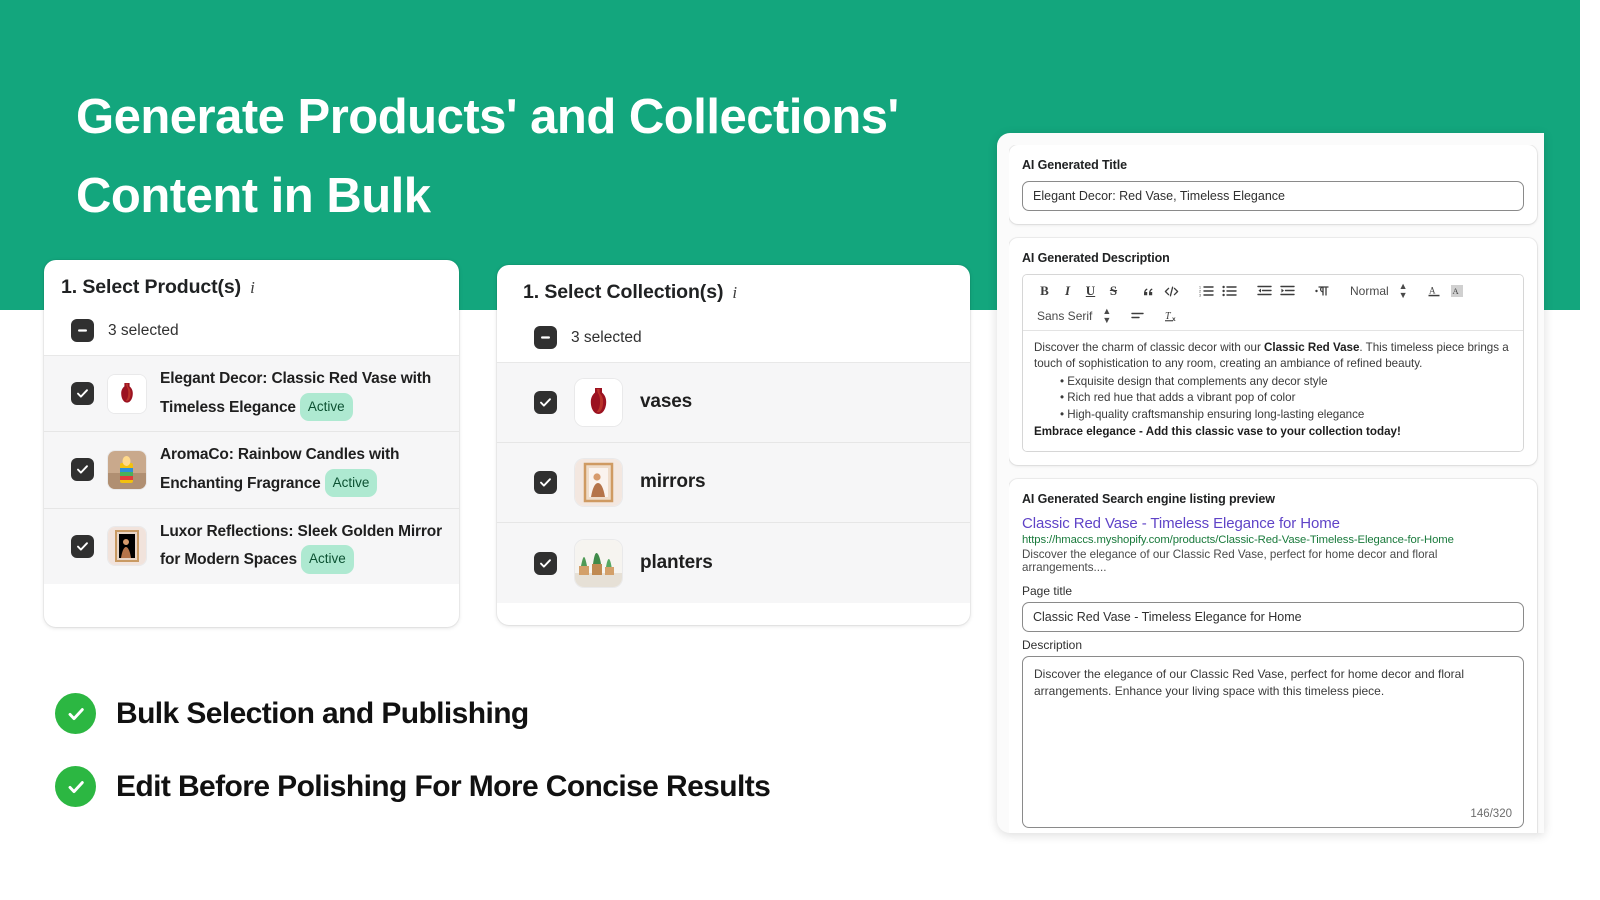  What do you see at coordinates (1067, 291) in the screenshot?
I see `italic-icon: I` at bounding box center [1067, 291].